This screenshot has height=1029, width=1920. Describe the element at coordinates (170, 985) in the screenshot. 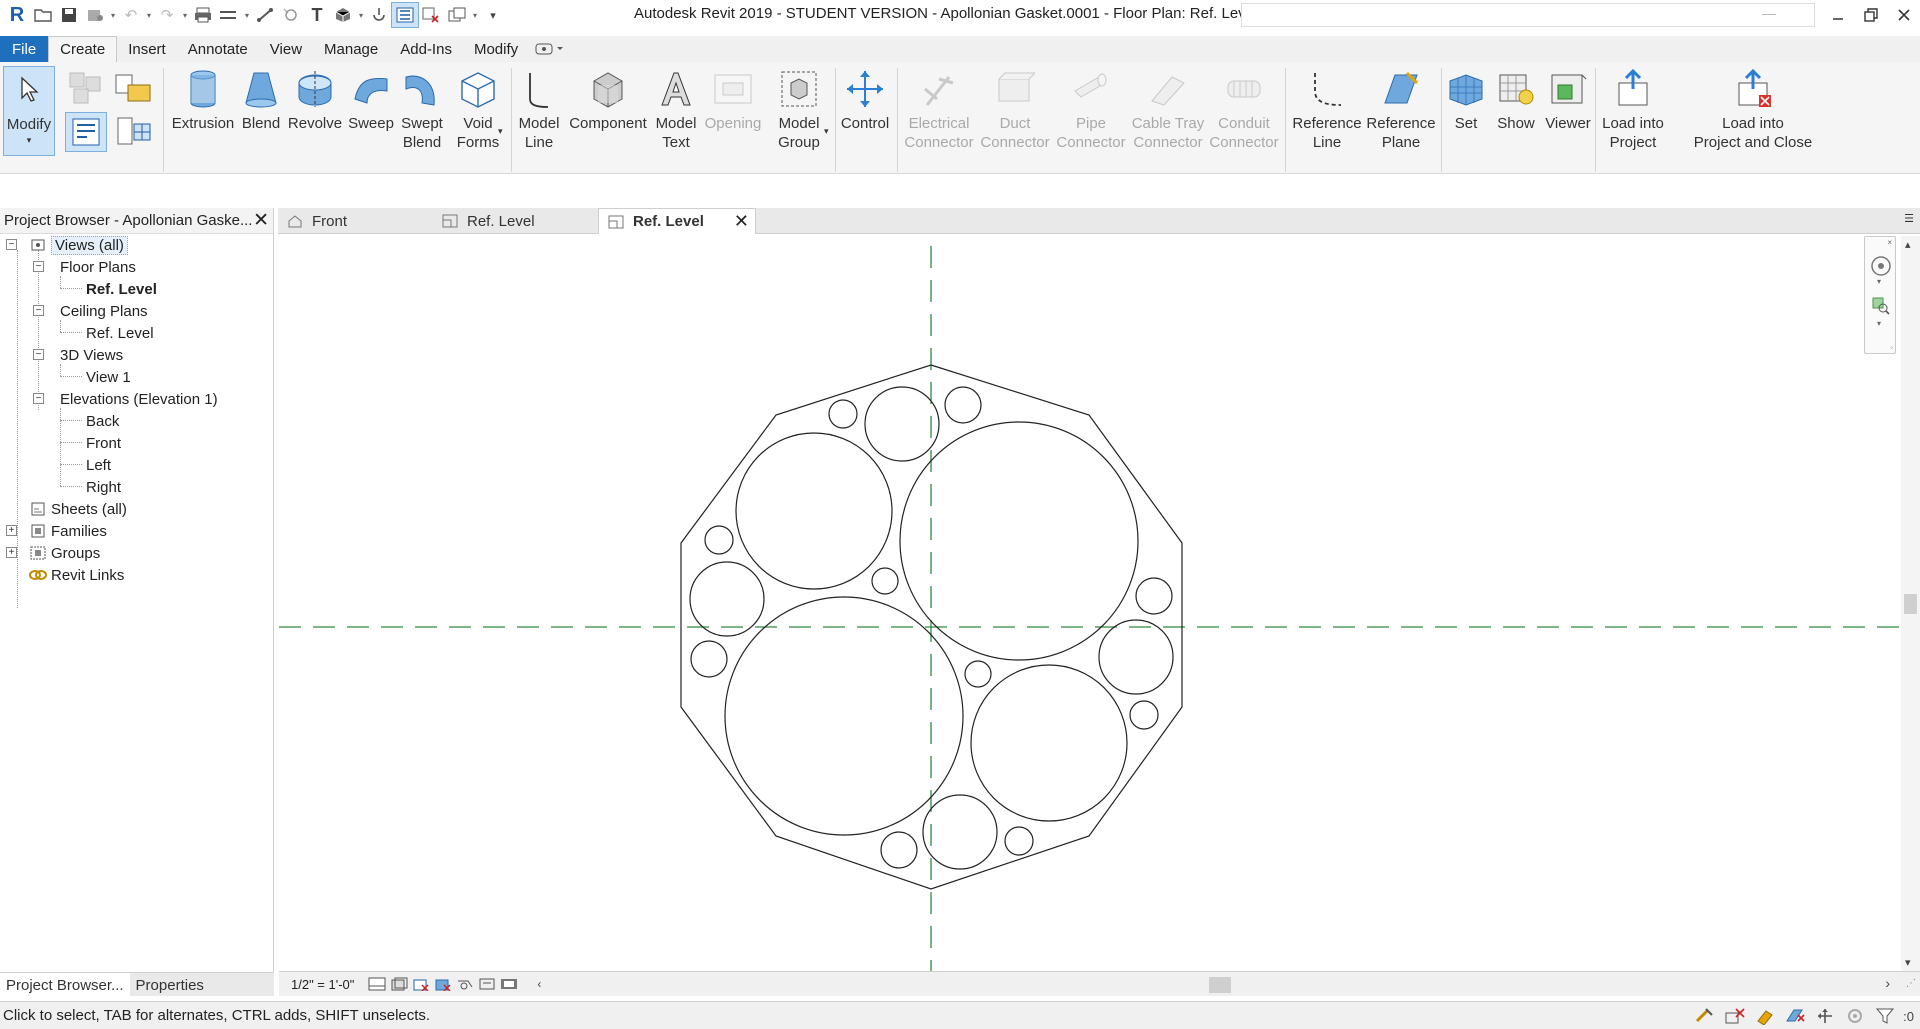

I see `tab-properties: Properties` at that location.